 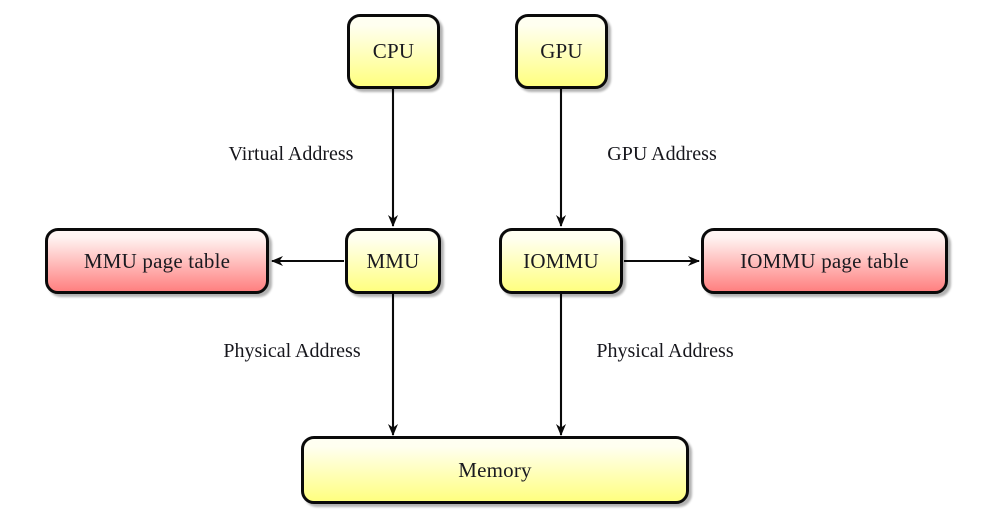 What do you see at coordinates (291, 154) in the screenshot?
I see `edge-label-virtual-address: Virtual Address` at bounding box center [291, 154].